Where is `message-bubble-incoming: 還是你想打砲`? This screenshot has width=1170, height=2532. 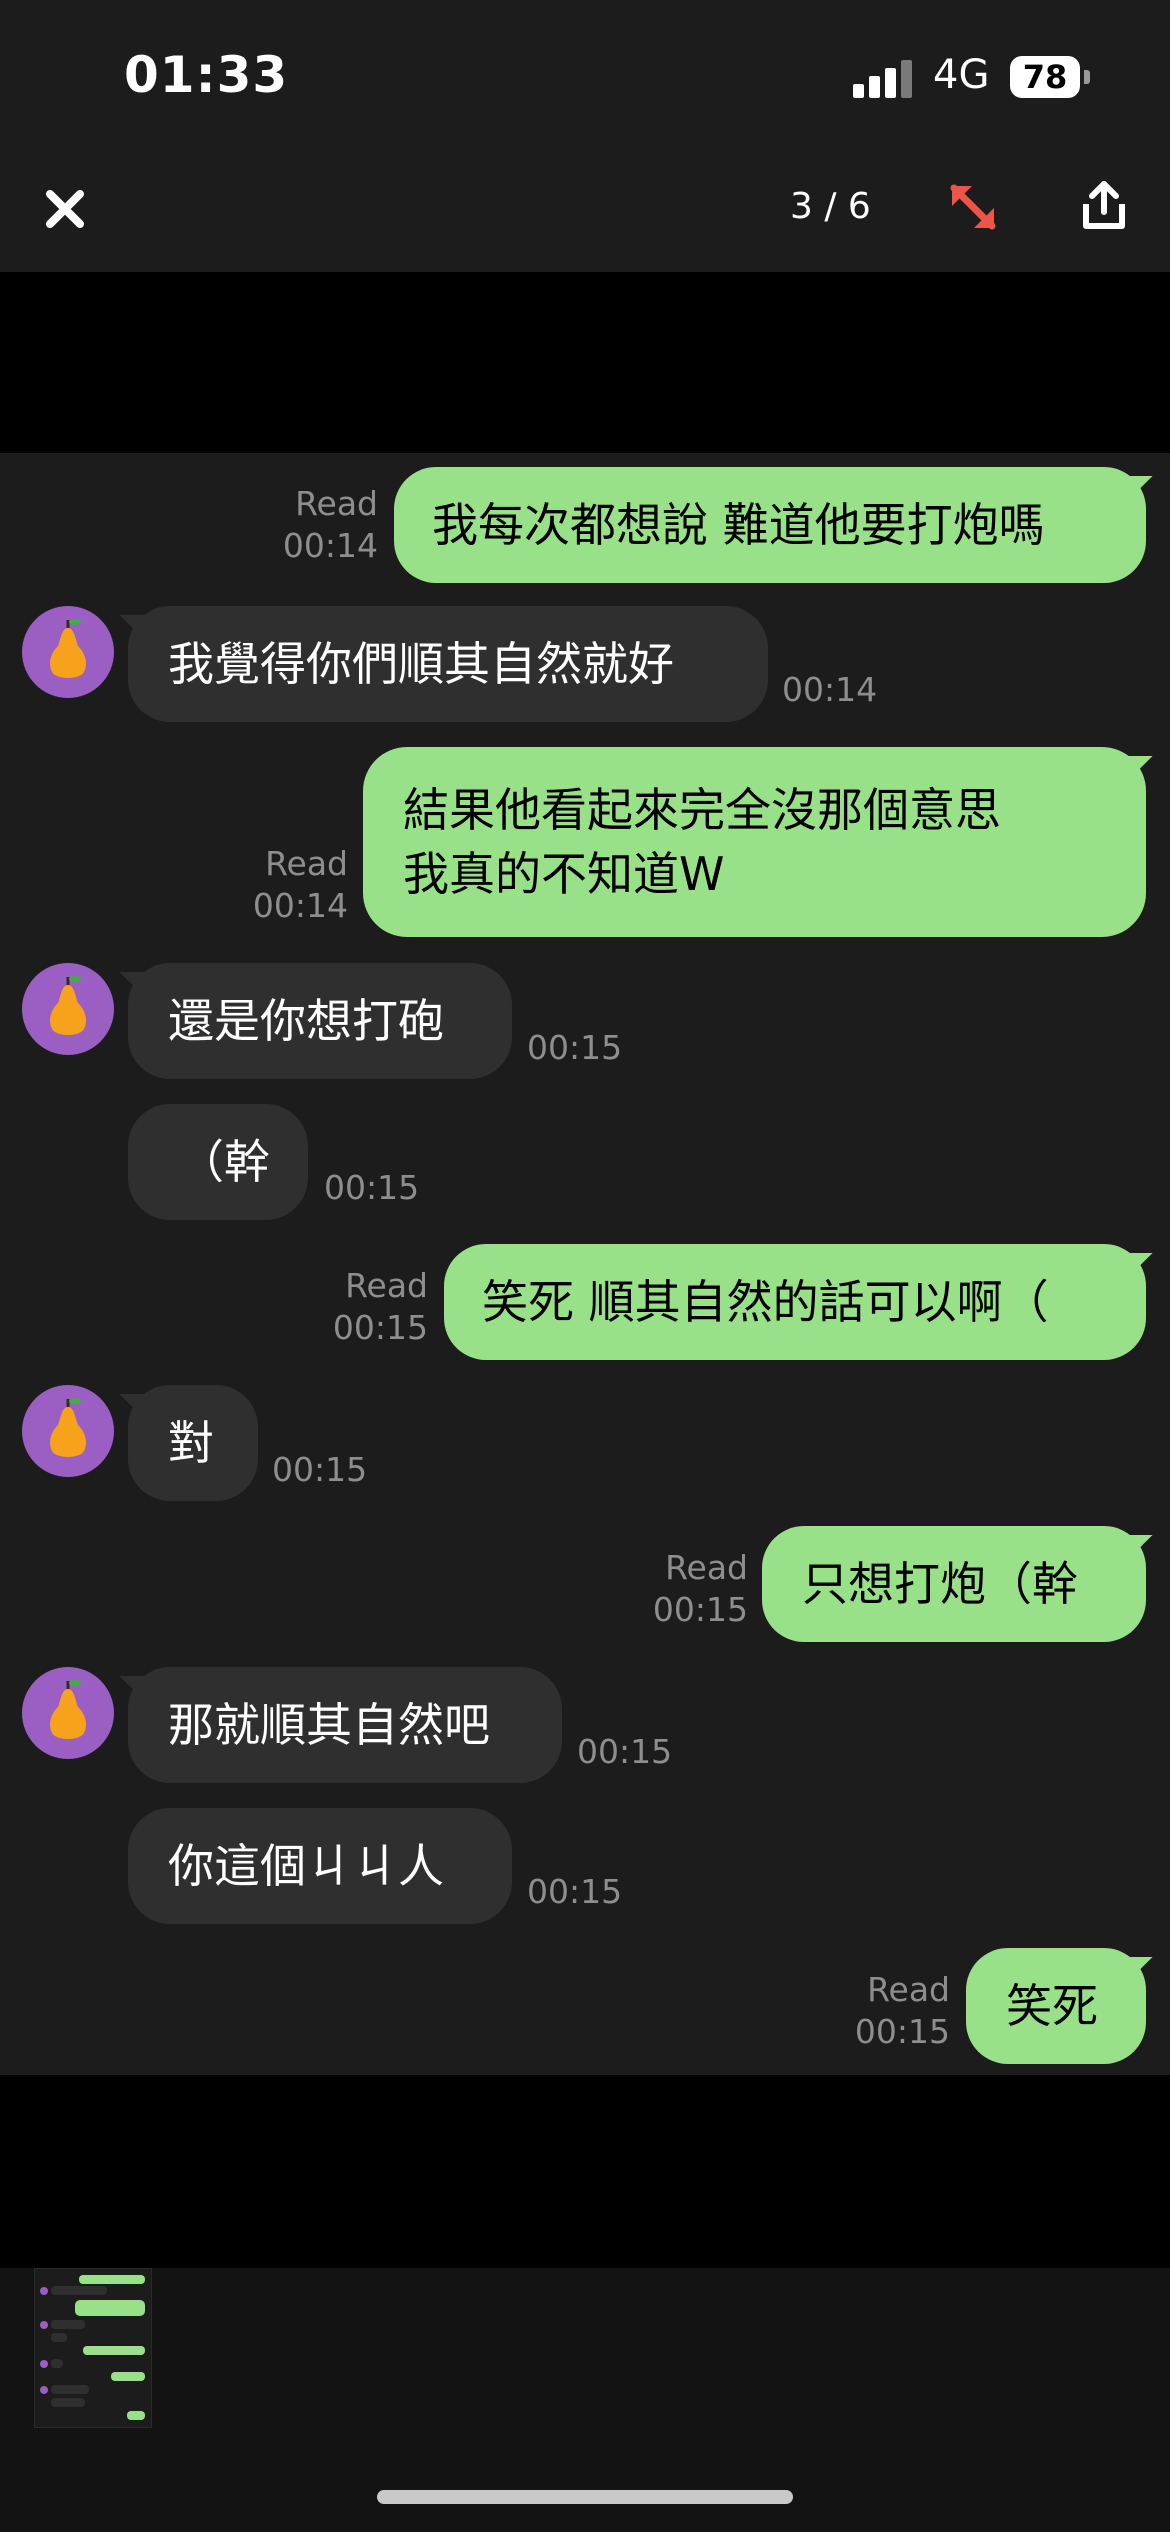
message-bubble-incoming: 還是你想打砲 is located at coordinates (320, 1021).